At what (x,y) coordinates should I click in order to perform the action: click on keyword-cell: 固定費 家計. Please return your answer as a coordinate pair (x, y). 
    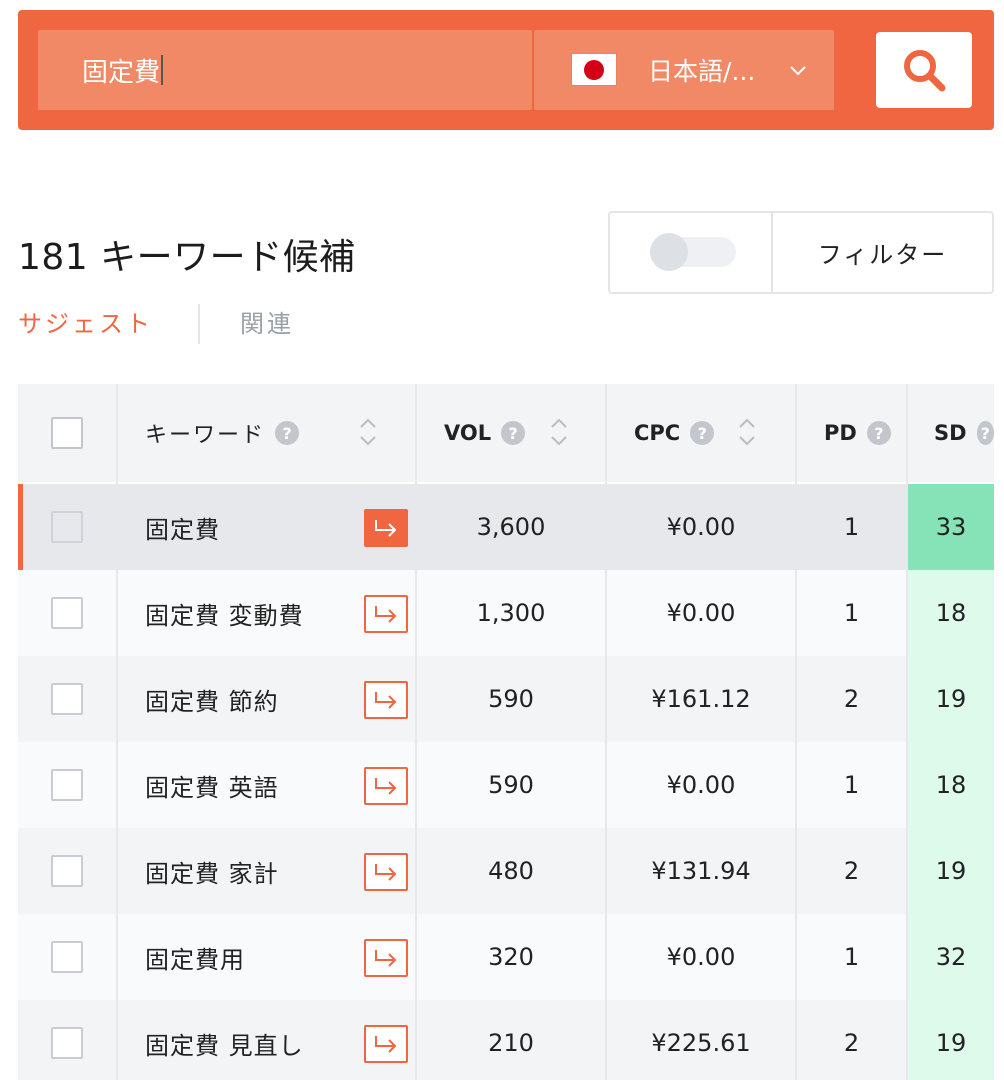
    Looking at the image, I should click on (266, 871).